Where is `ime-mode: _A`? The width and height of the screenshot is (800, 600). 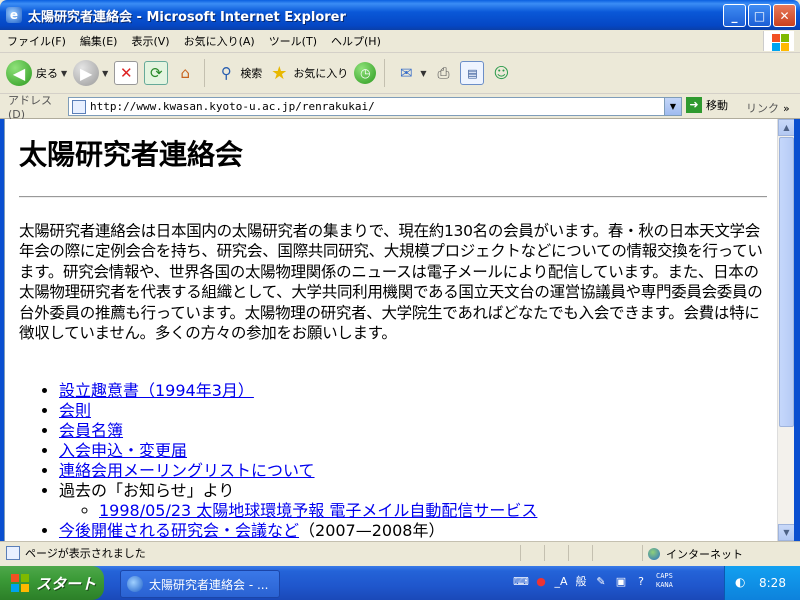 ime-mode: _A is located at coordinates (561, 581).